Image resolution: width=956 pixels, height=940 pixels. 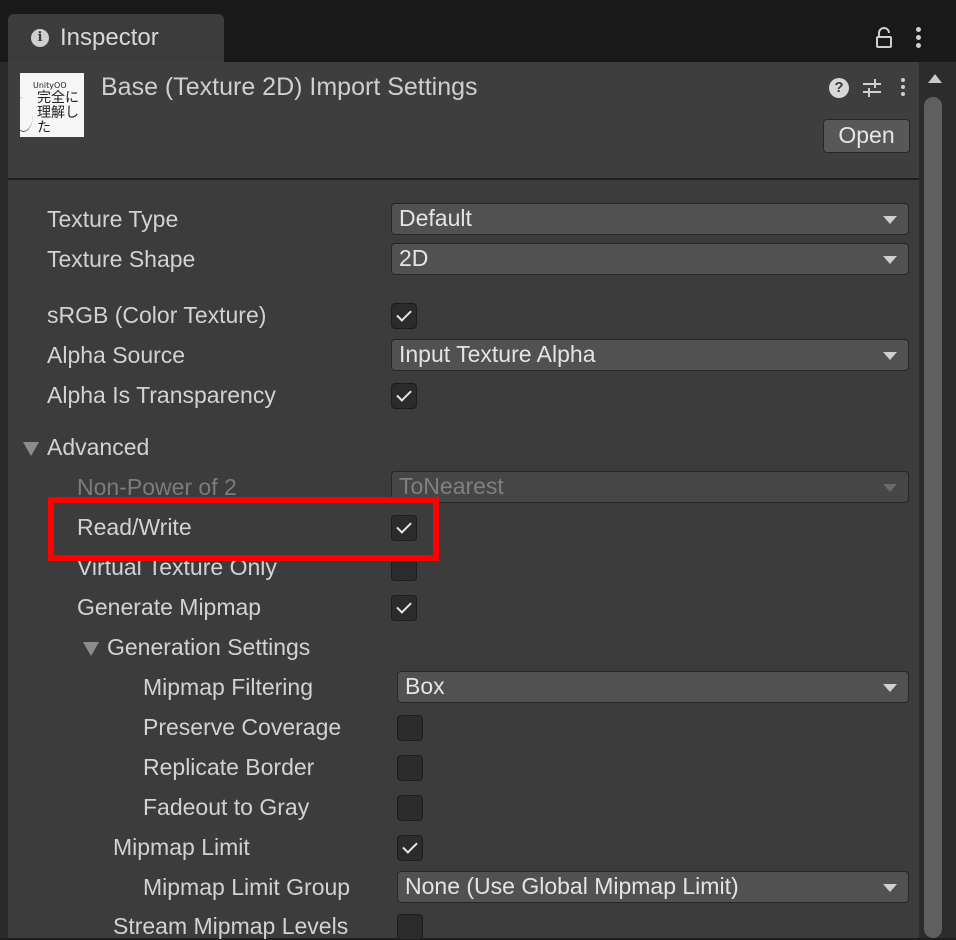 I want to click on preserve-coverage-label: Preserve Coverage, so click(x=242, y=727).